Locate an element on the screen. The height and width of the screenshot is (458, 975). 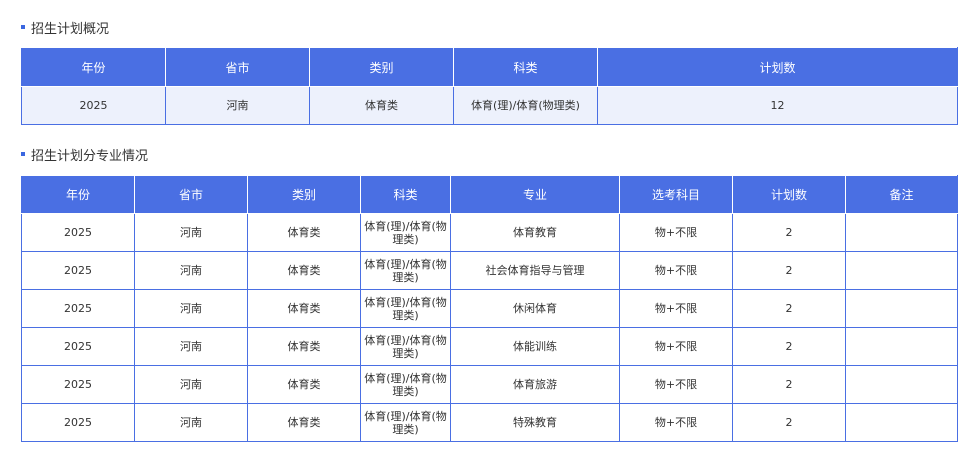
cell-major: 体育教育 is located at coordinates (535, 232).